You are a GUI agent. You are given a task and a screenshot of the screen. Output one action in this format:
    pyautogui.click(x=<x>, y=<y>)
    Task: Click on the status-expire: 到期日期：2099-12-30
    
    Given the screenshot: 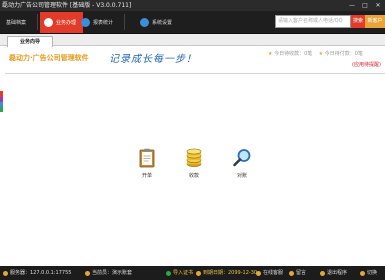 What is the action you would take?
    pyautogui.click(x=226, y=273)
    